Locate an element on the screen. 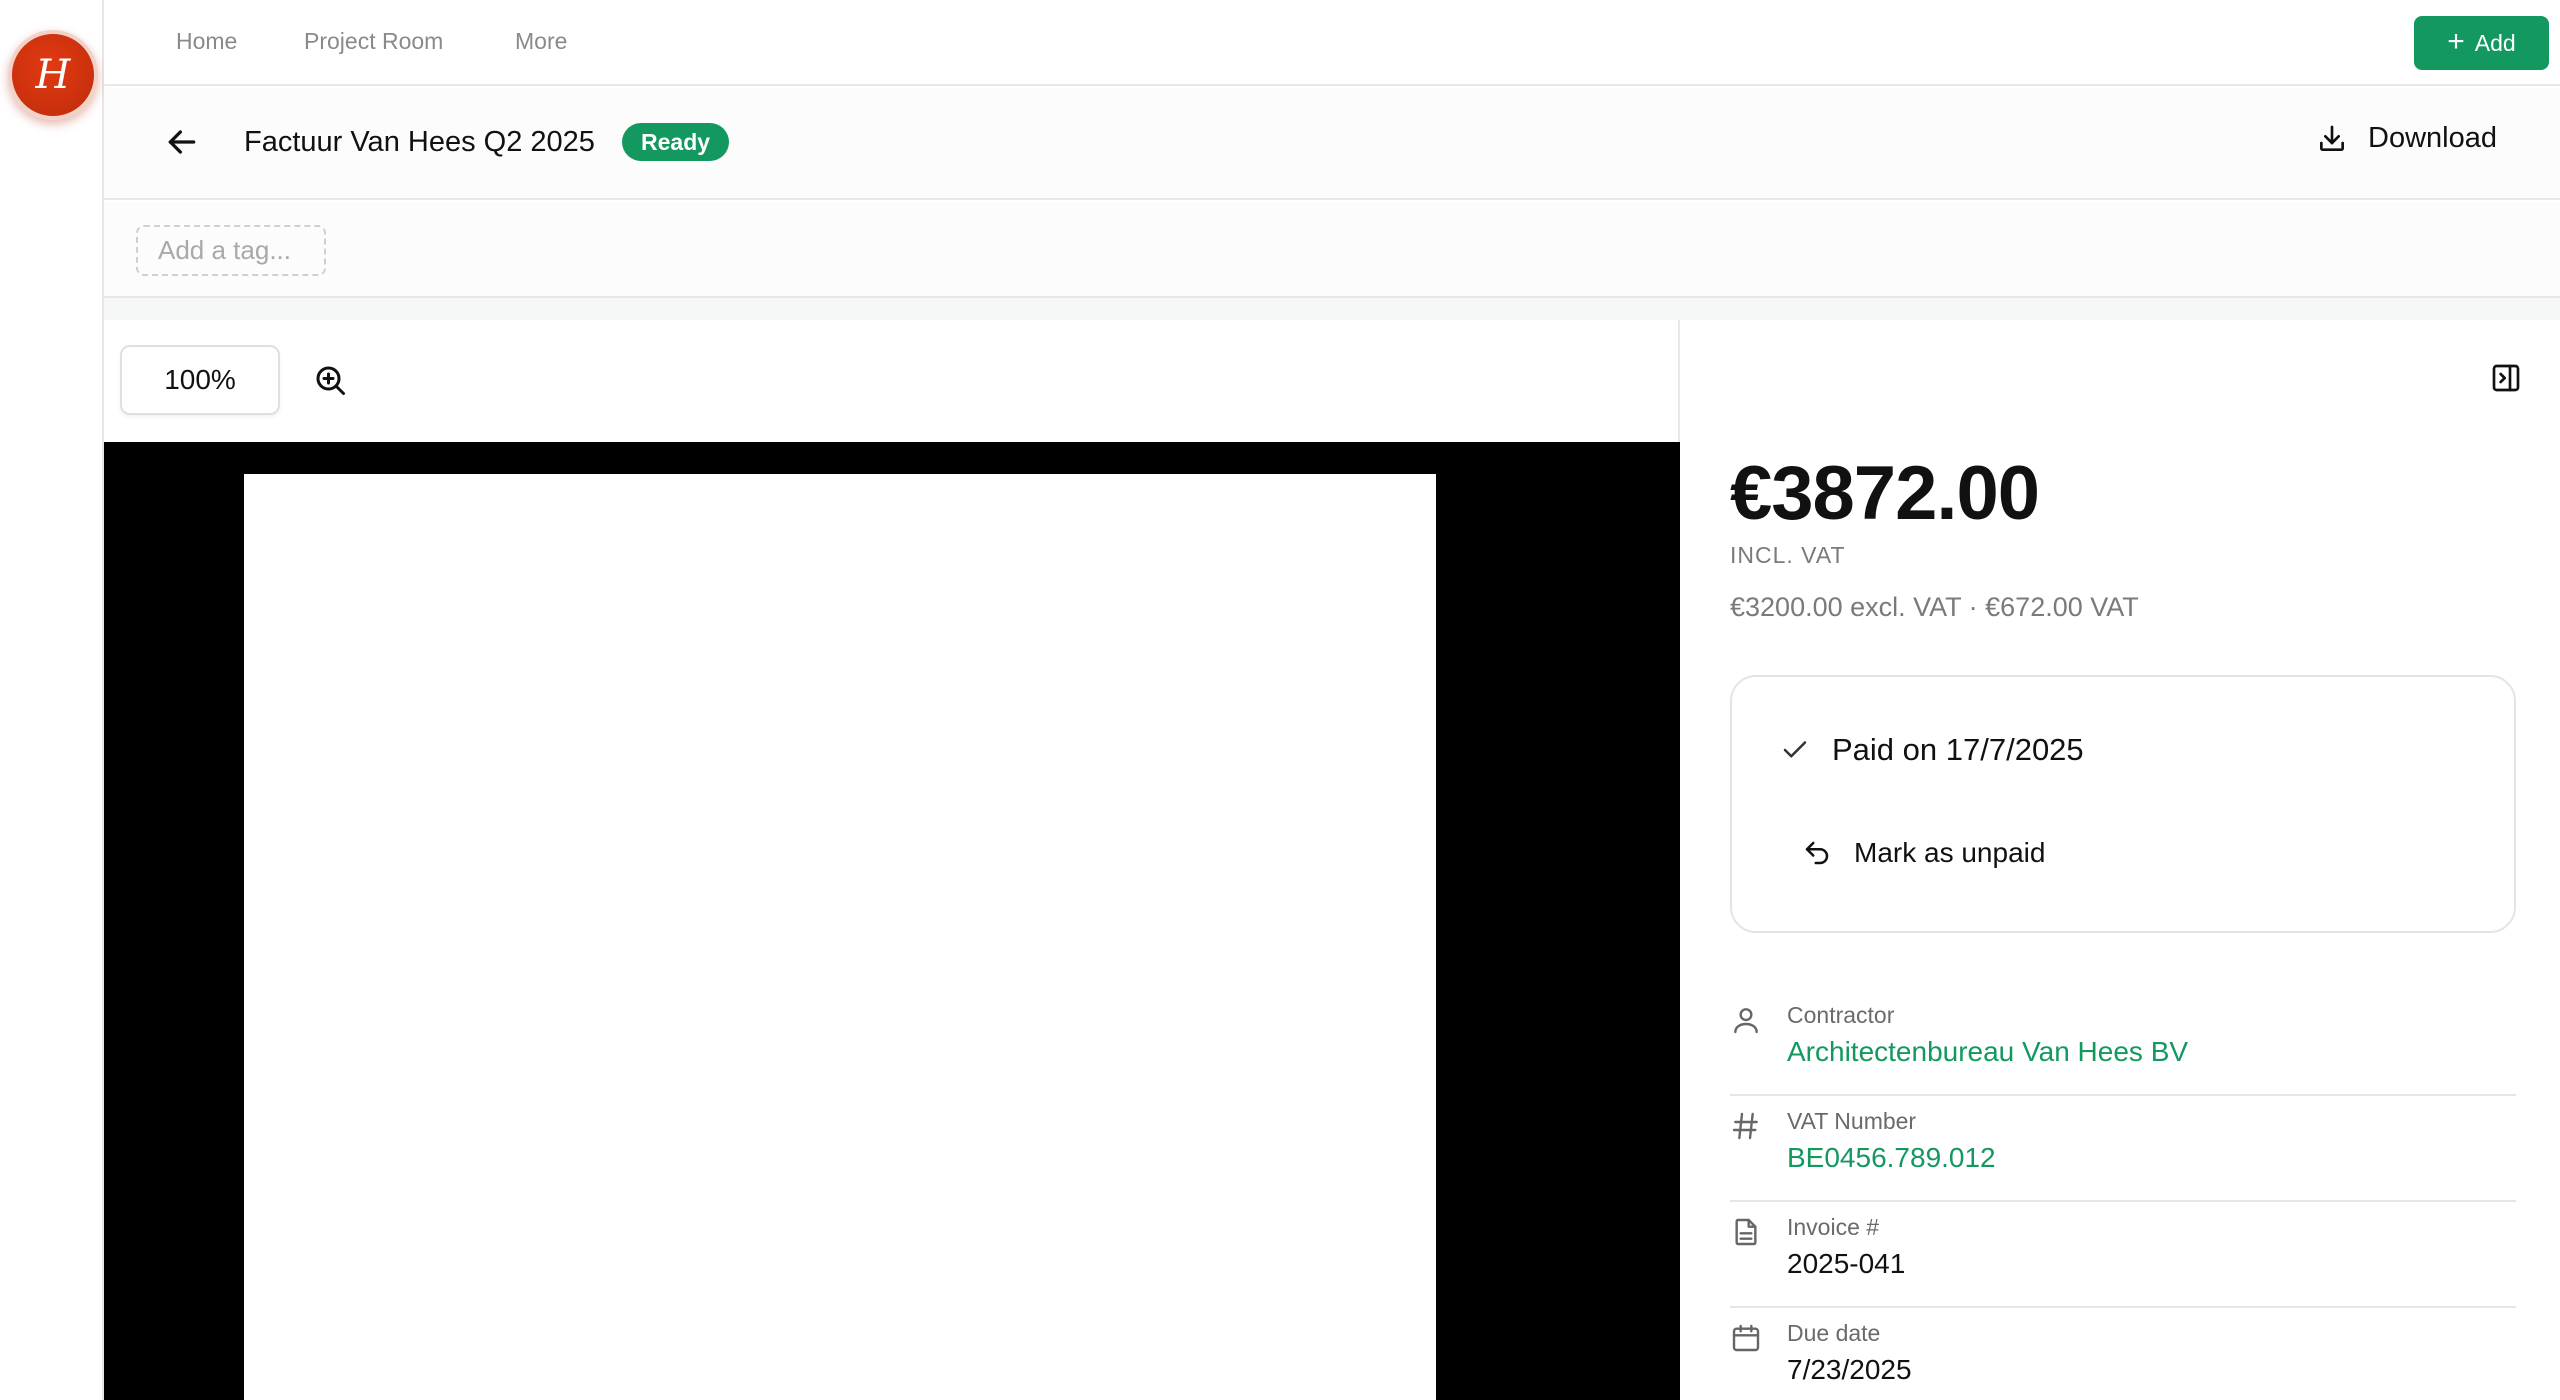 This screenshot has height=1400, width=2560. download-button: Download is located at coordinates (2406, 138).